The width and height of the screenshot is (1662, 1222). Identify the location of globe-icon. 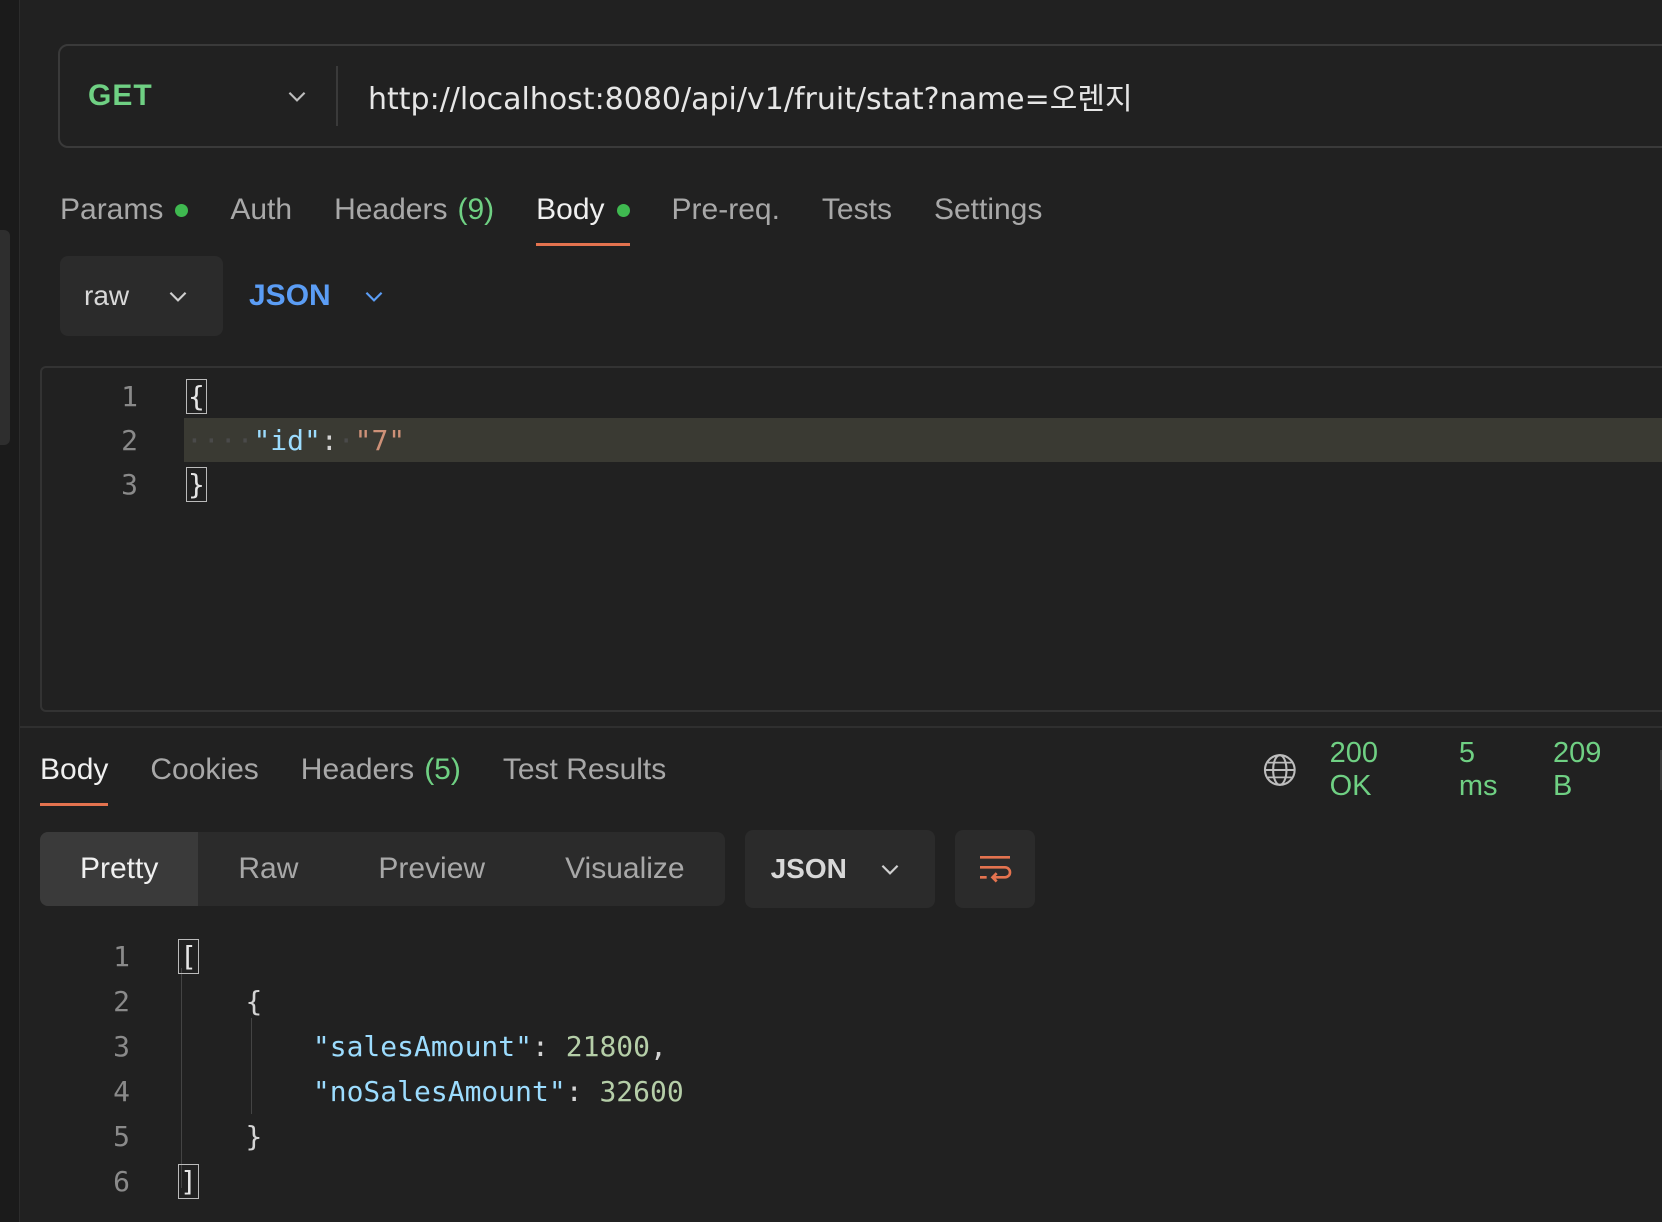
(1280, 770).